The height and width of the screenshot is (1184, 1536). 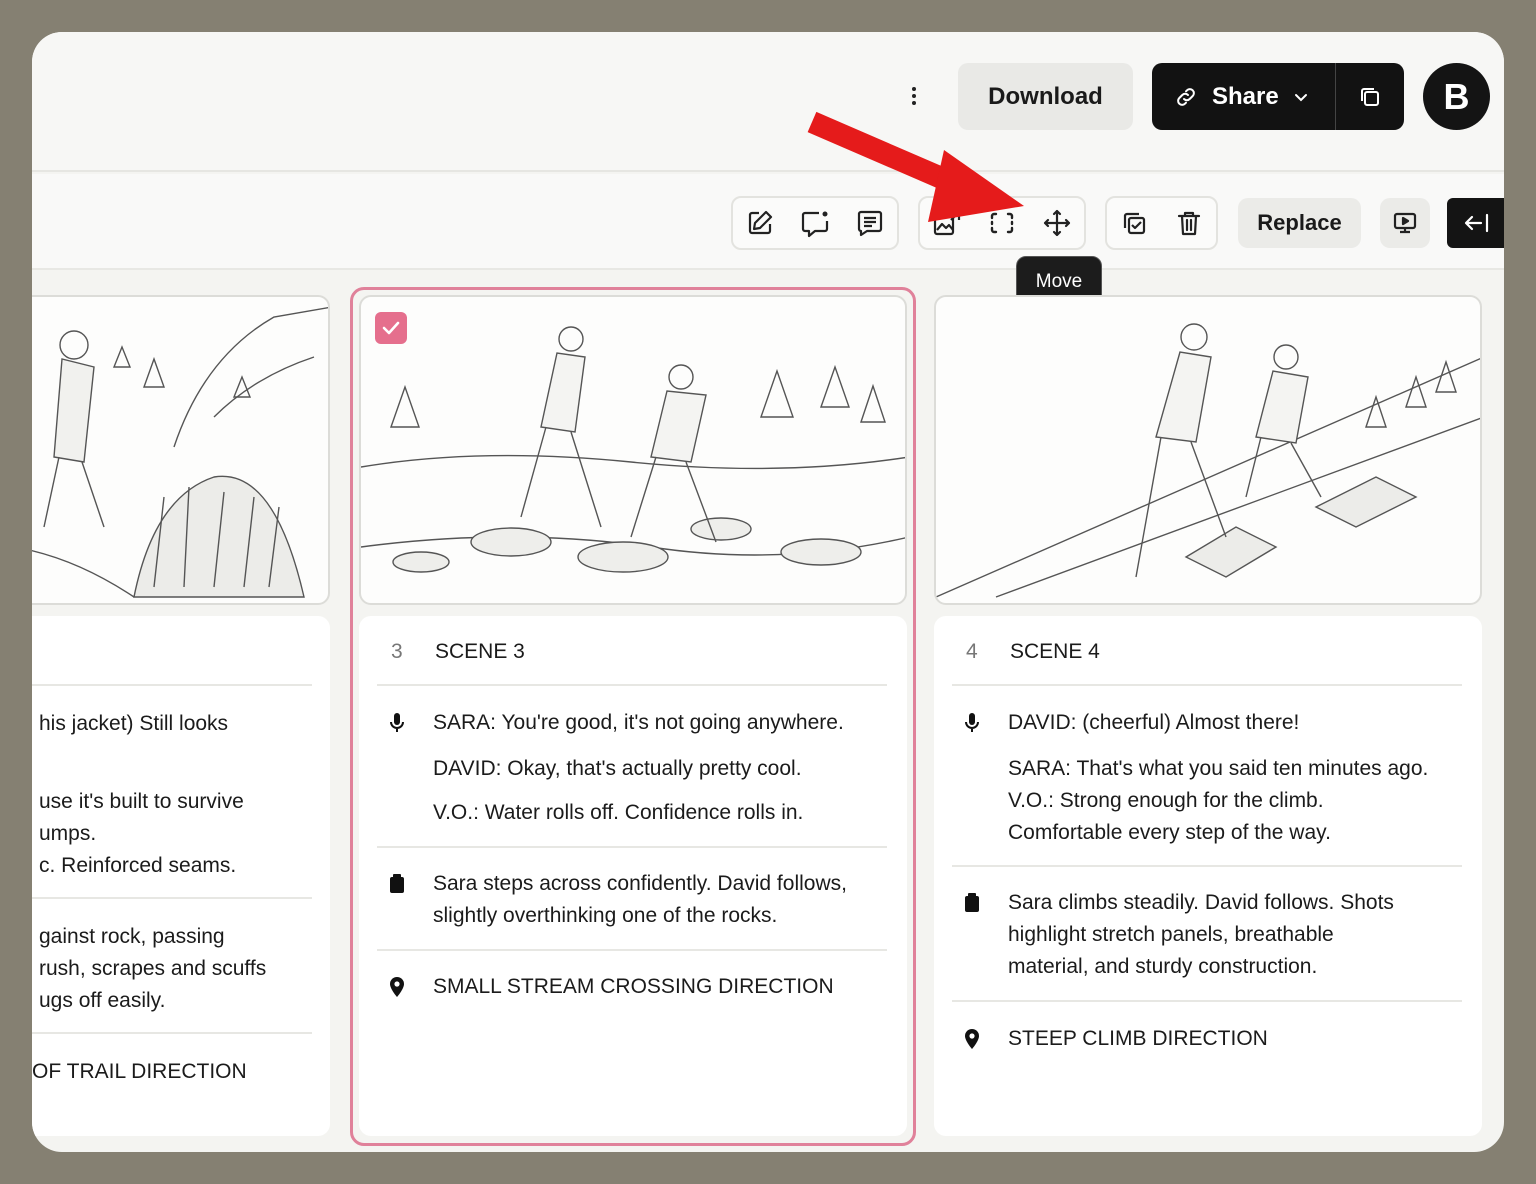 What do you see at coordinates (915, 166) in the screenshot?
I see `annotation-arrow` at bounding box center [915, 166].